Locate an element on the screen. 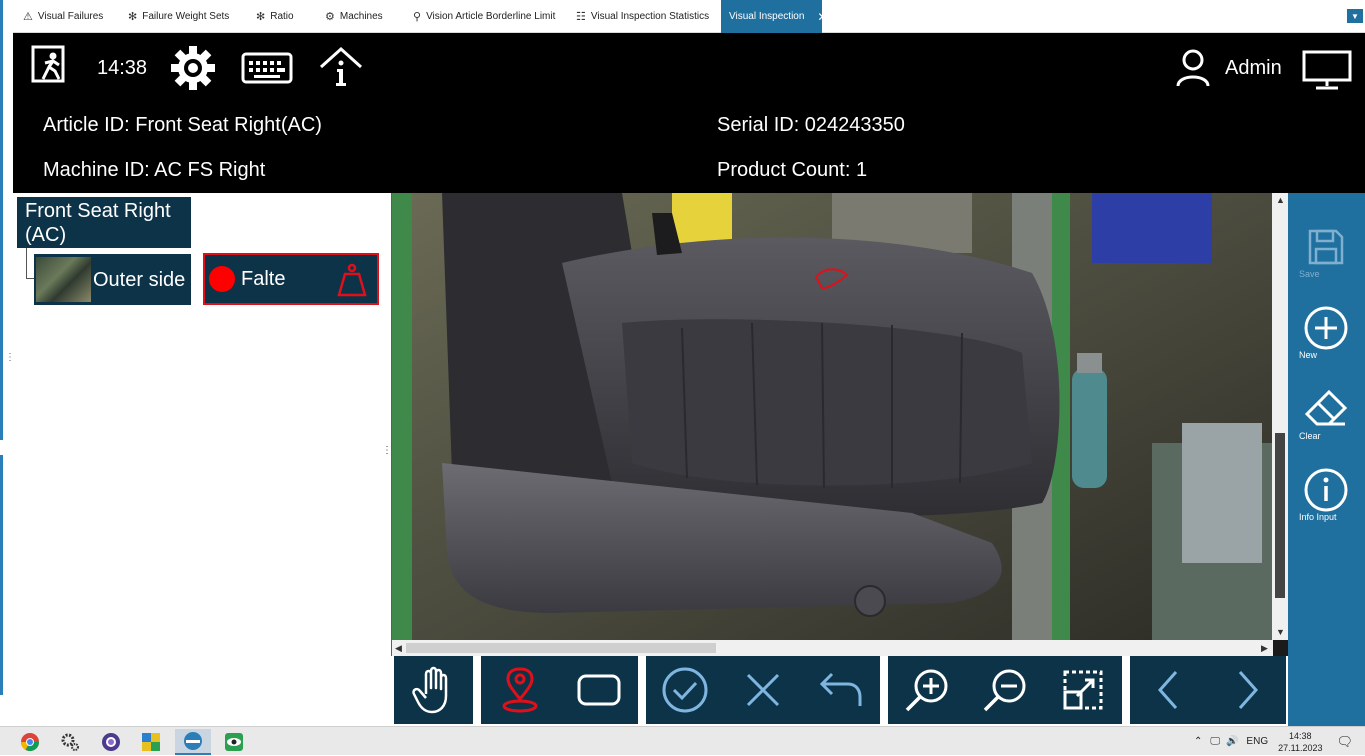  info-icon is located at coordinates (1326, 490).